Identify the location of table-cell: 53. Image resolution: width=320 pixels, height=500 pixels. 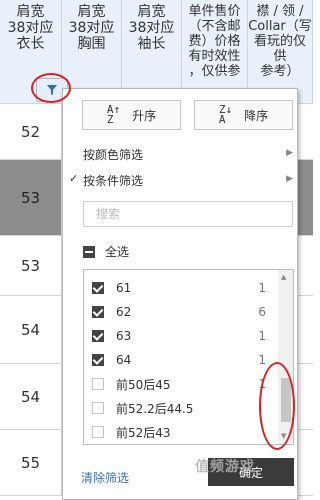
(31, 266).